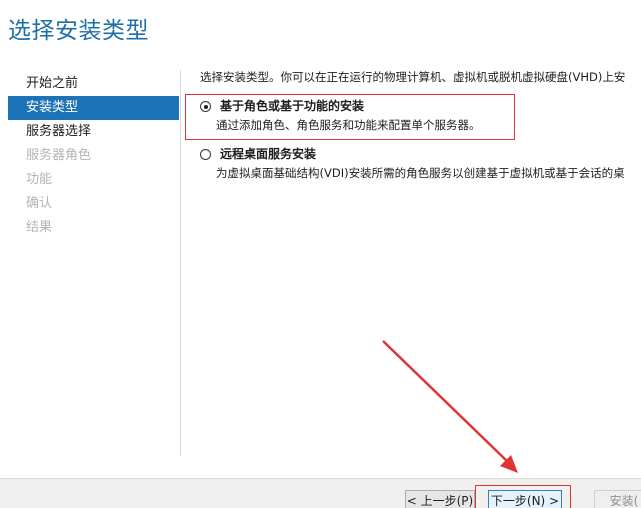 The height and width of the screenshot is (508, 641). I want to click on install-button: 安装(, so click(617, 499).